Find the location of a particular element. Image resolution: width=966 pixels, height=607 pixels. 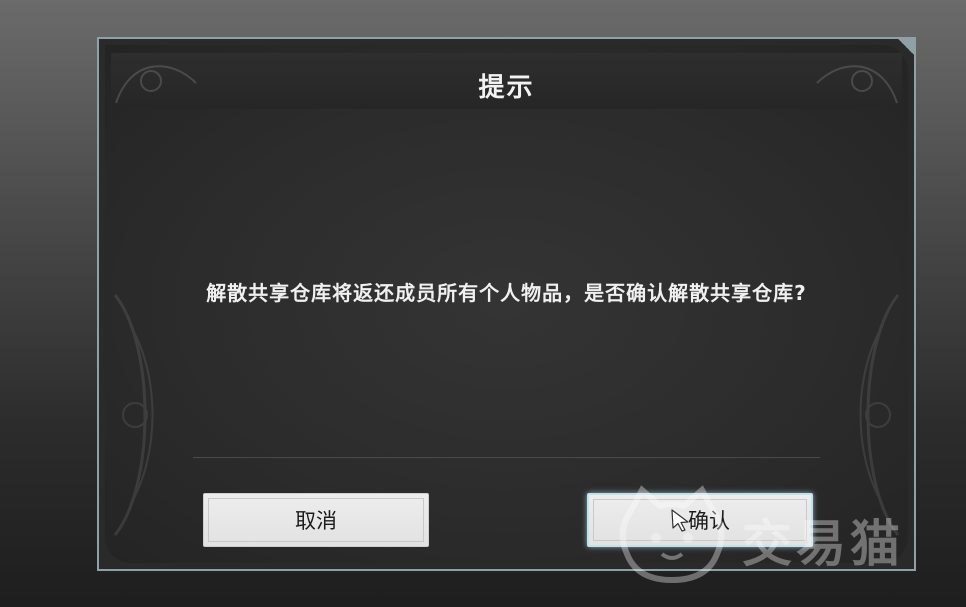

dialog-message: 解散共享仓库将返还成员所有个人物品，是否确认解散共享仓库? is located at coordinates (506, 293).